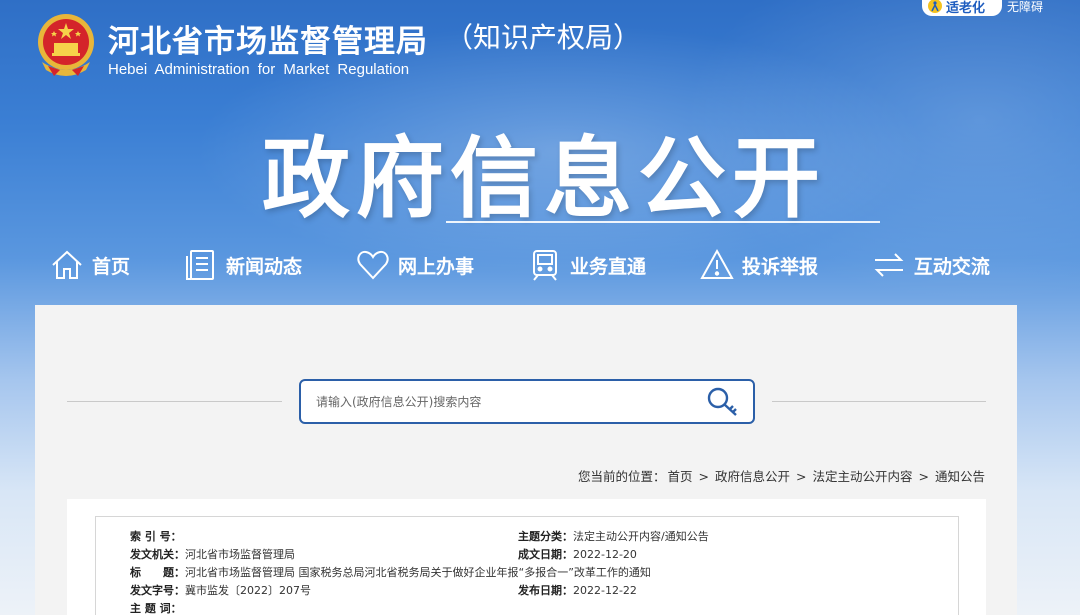  Describe the element at coordinates (879, 401) in the screenshot. I see `search-divider-right` at that location.